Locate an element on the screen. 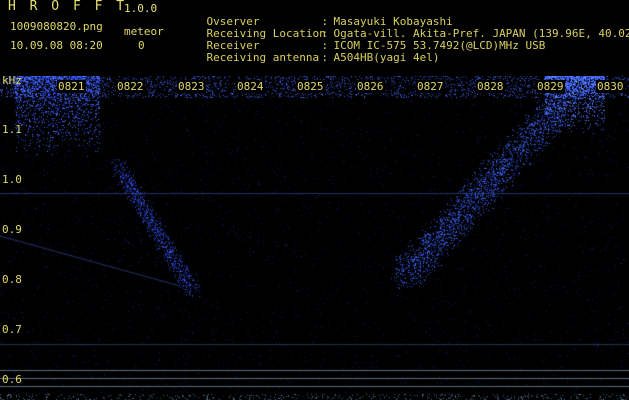 The height and width of the screenshot is (400, 629). y-tick-label: 0.9 is located at coordinates (12, 229).